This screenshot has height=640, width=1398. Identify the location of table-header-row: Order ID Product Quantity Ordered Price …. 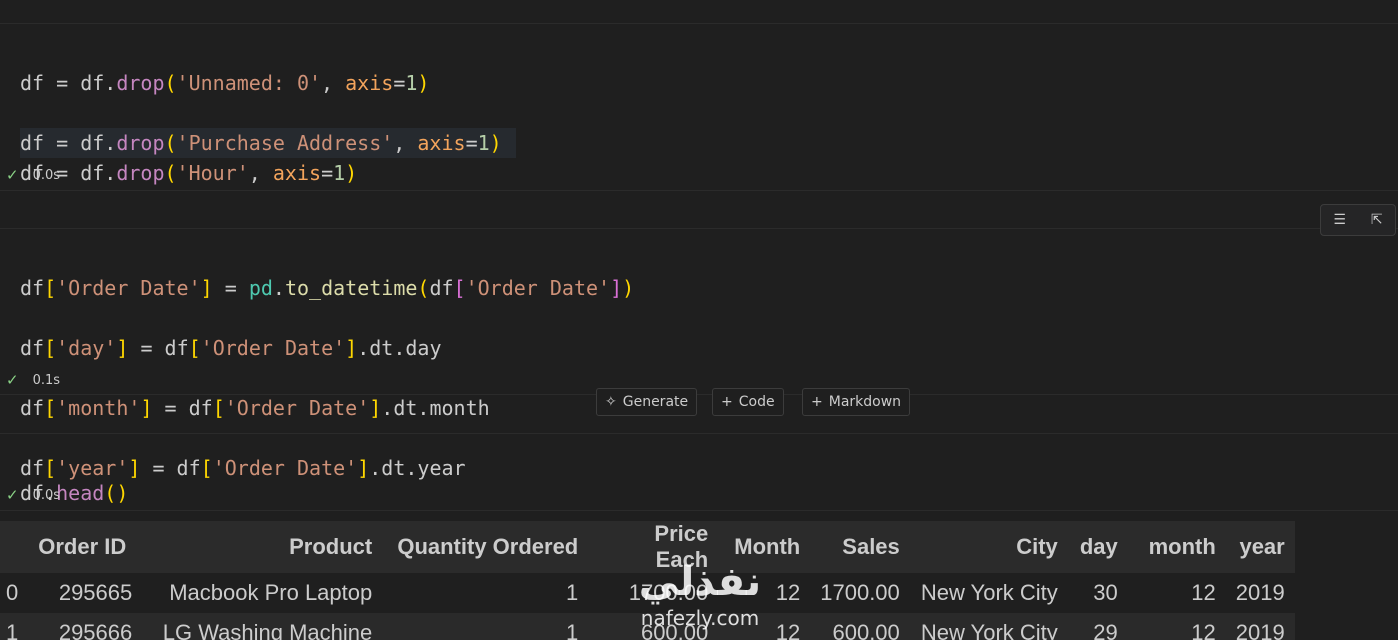
(647, 547).